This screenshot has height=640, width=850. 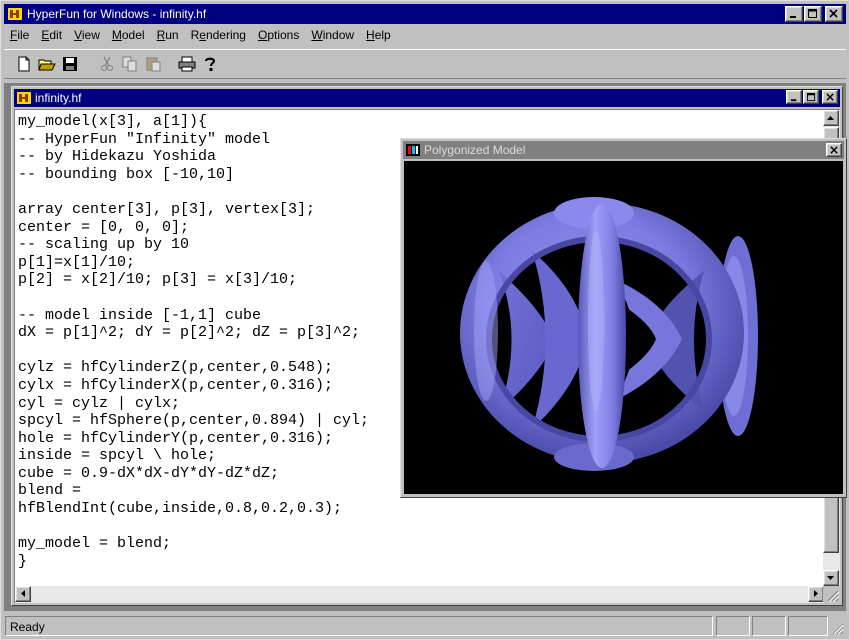 I want to click on paste-clipboard-icon, so click(x=153, y=64).